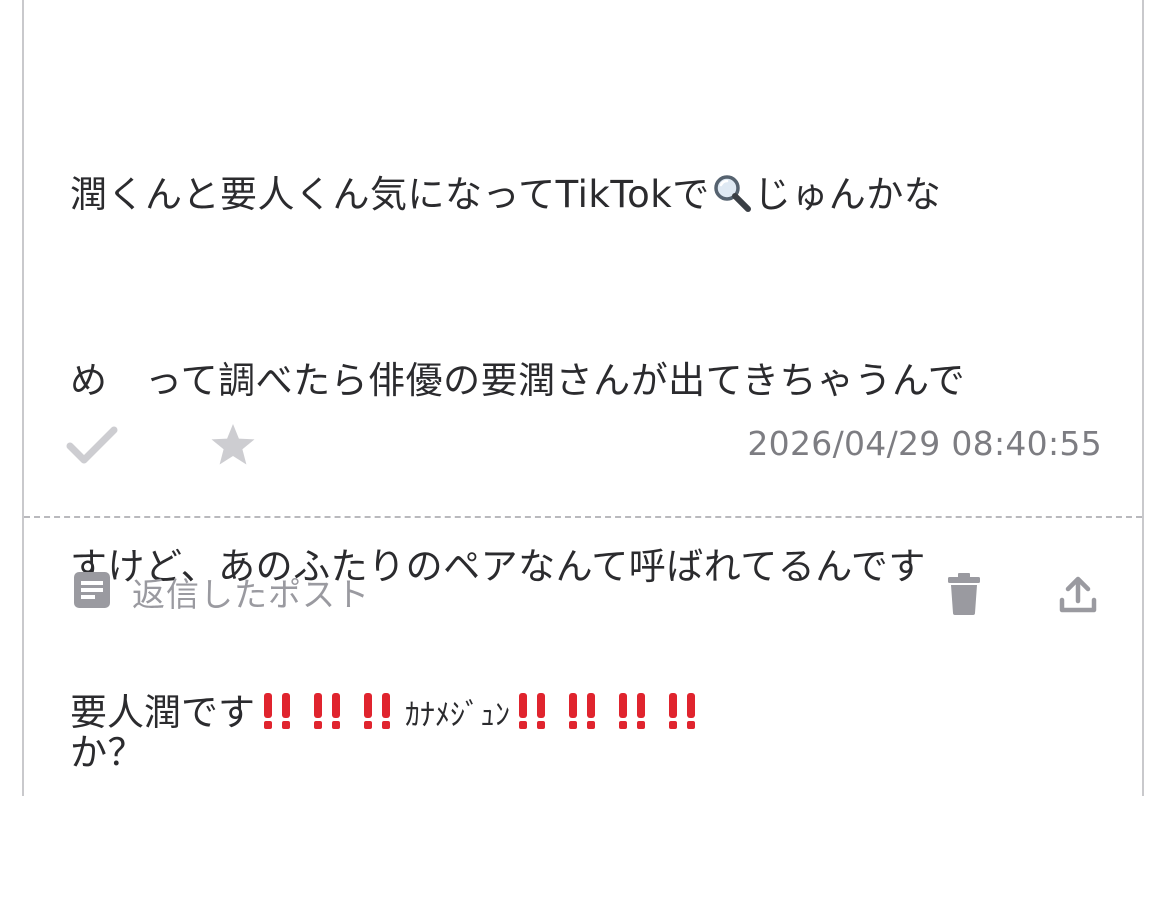  I want to click on reply-header: 返信したポスト, so click(221, 592).